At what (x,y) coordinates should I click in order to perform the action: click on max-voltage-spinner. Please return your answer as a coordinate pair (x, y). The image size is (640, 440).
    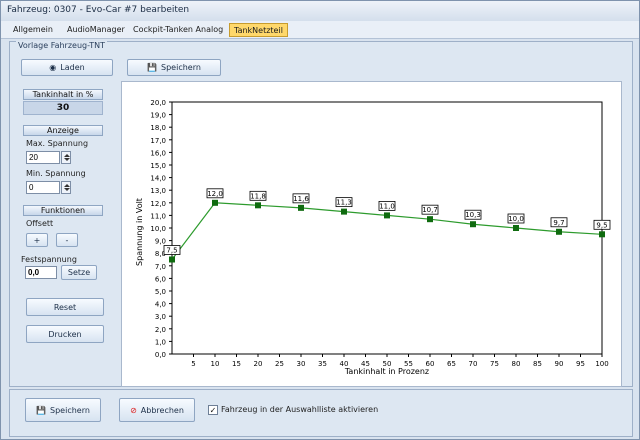
    Looking at the image, I should click on (66, 157).